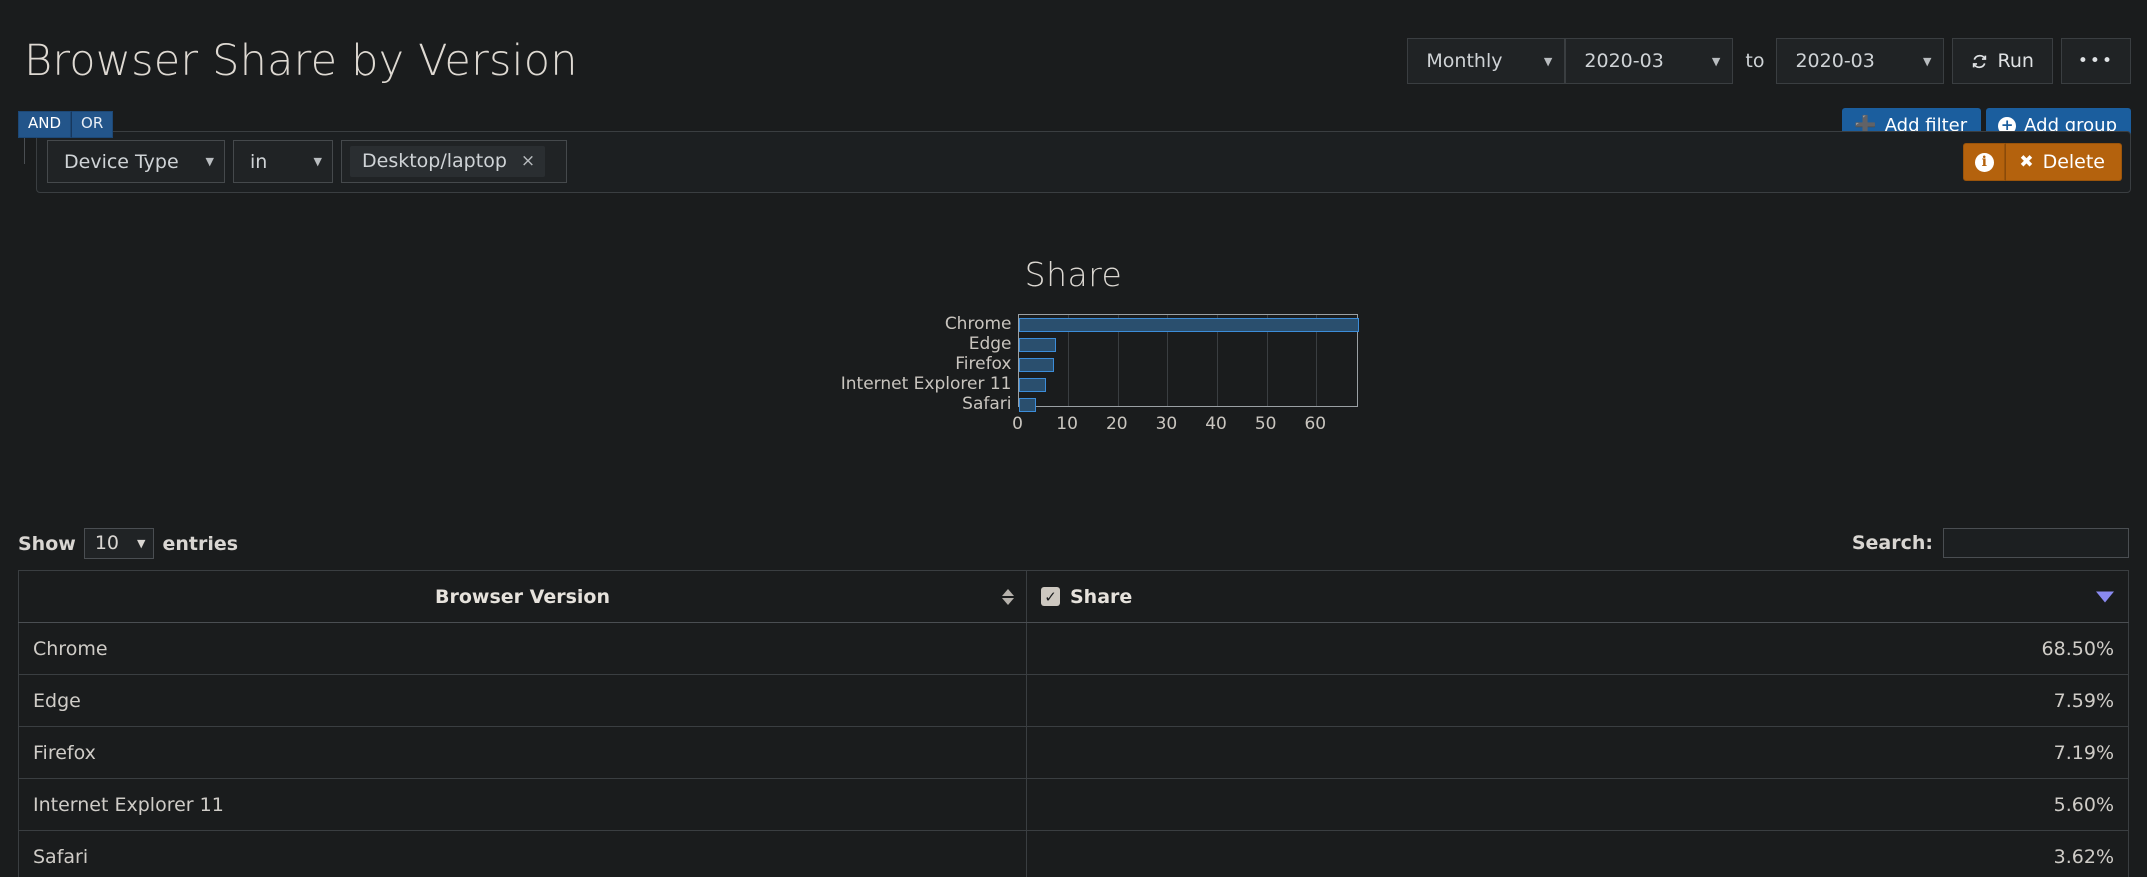  I want to click on search-input, so click(2036, 543).